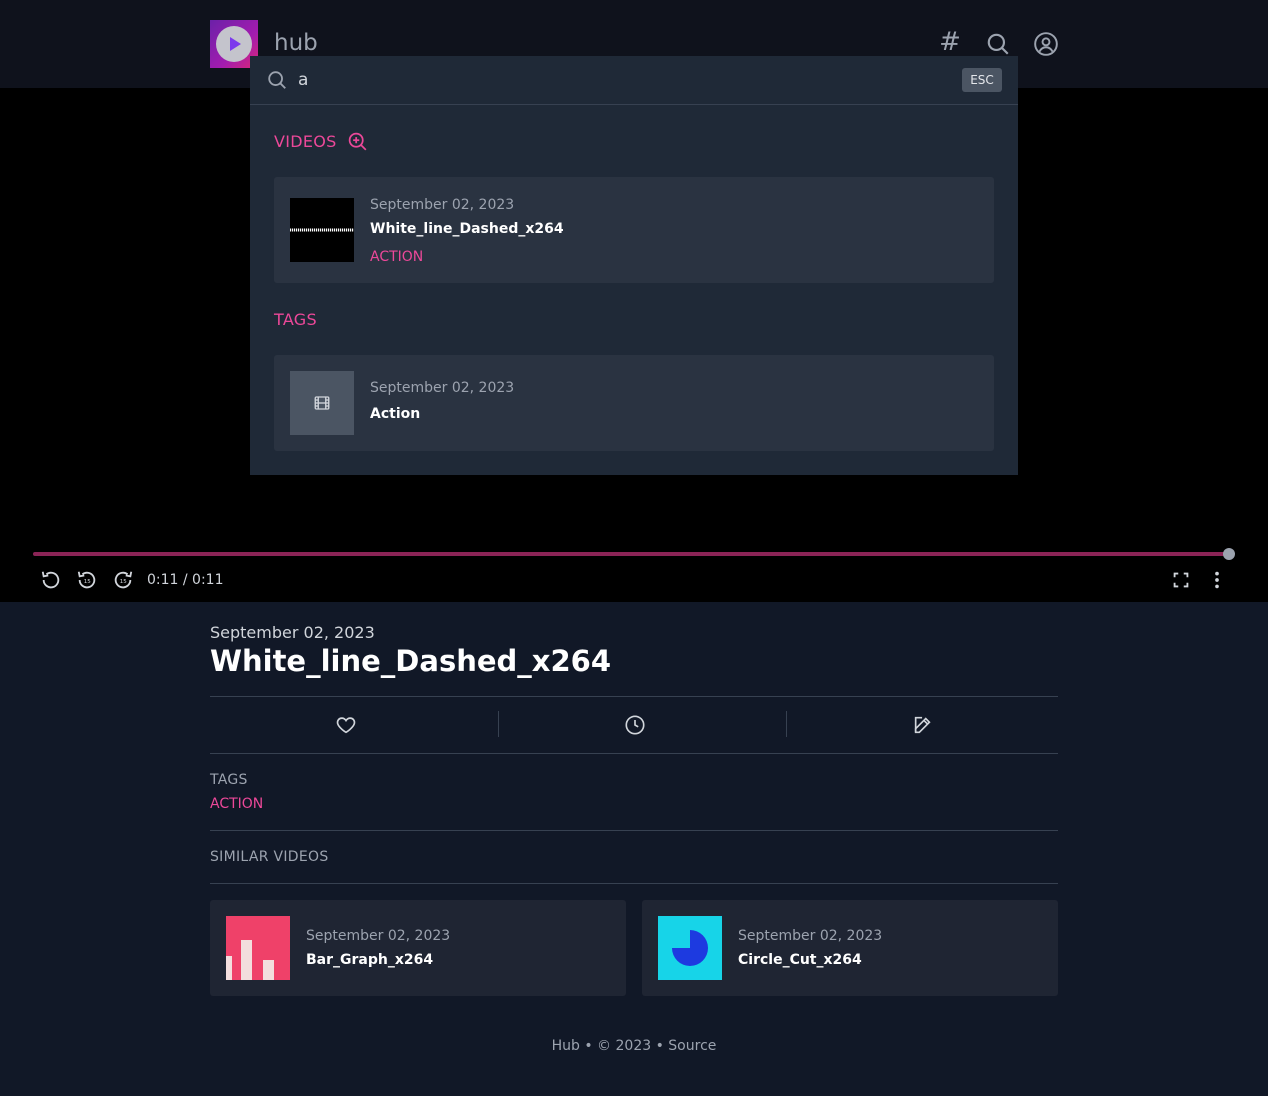 The height and width of the screenshot is (1096, 1268). Describe the element at coordinates (1229, 554) in the screenshot. I see `progress-handle` at that location.